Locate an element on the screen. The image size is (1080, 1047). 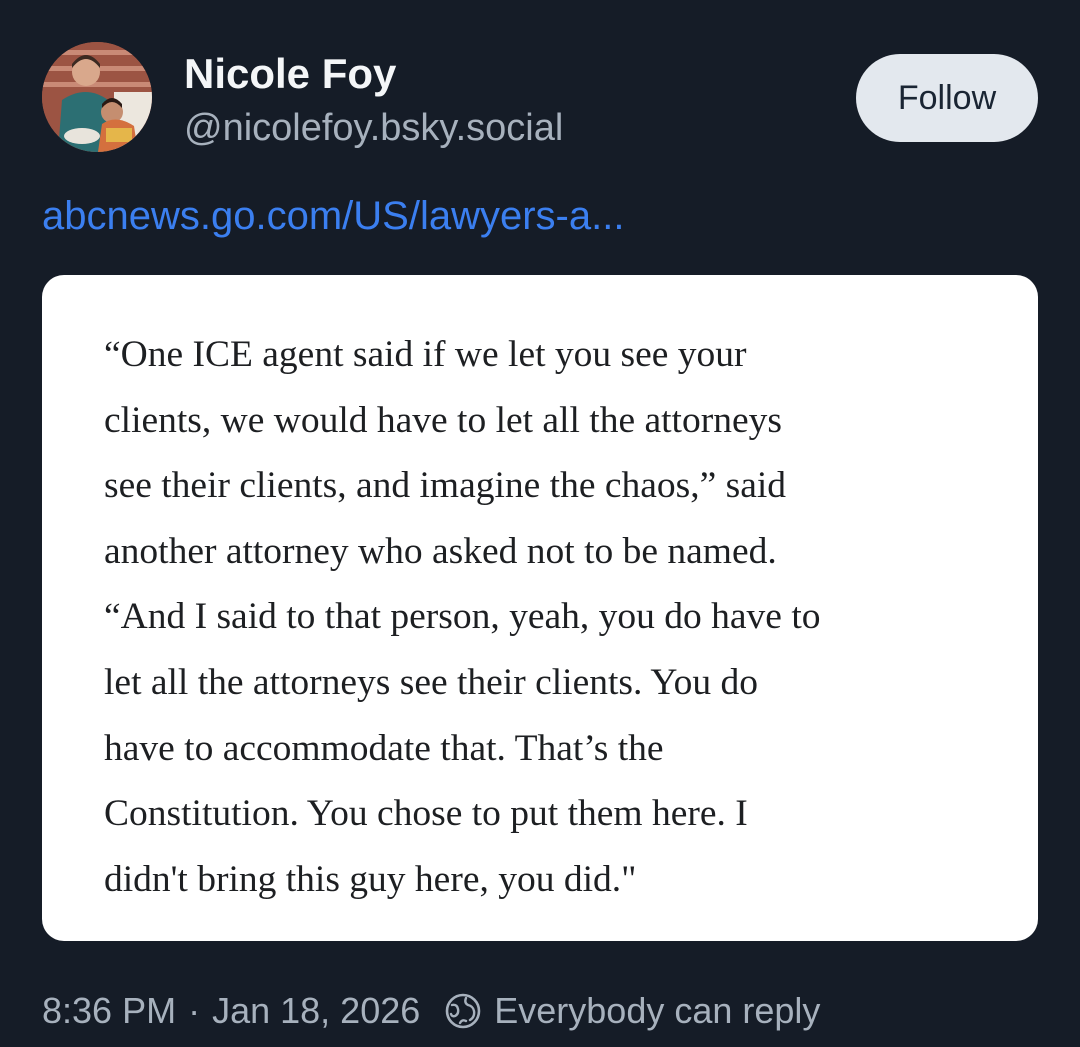
author-avatar is located at coordinates (97, 97).